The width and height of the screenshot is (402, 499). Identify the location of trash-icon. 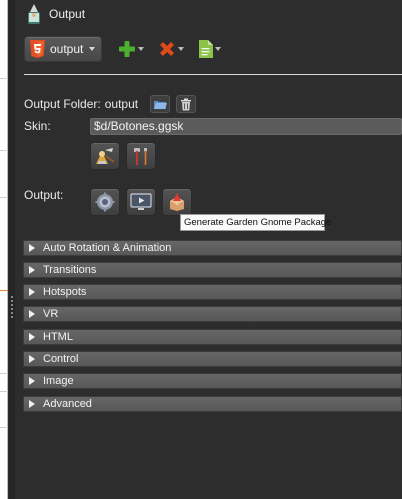
(186, 104).